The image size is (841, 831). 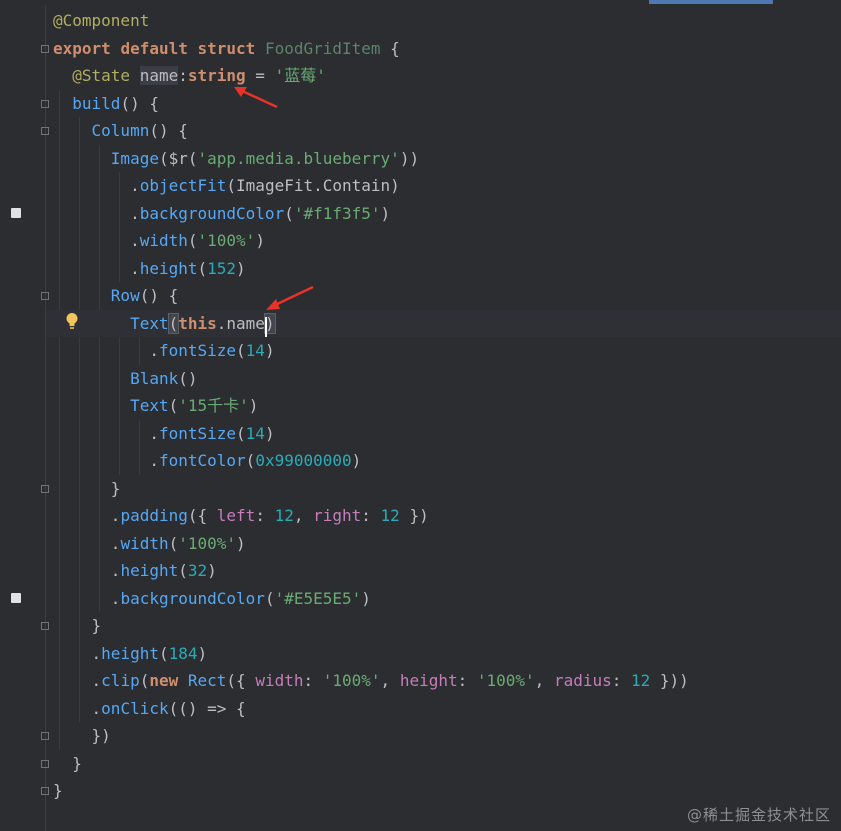 I want to click on code-line: @State name:string = '蓝莓', so click(x=189, y=75).